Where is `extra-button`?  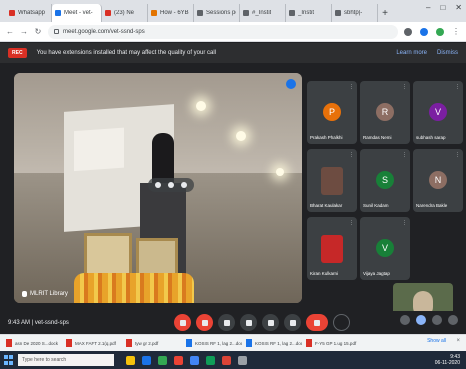 extra-button is located at coordinates (341, 322).